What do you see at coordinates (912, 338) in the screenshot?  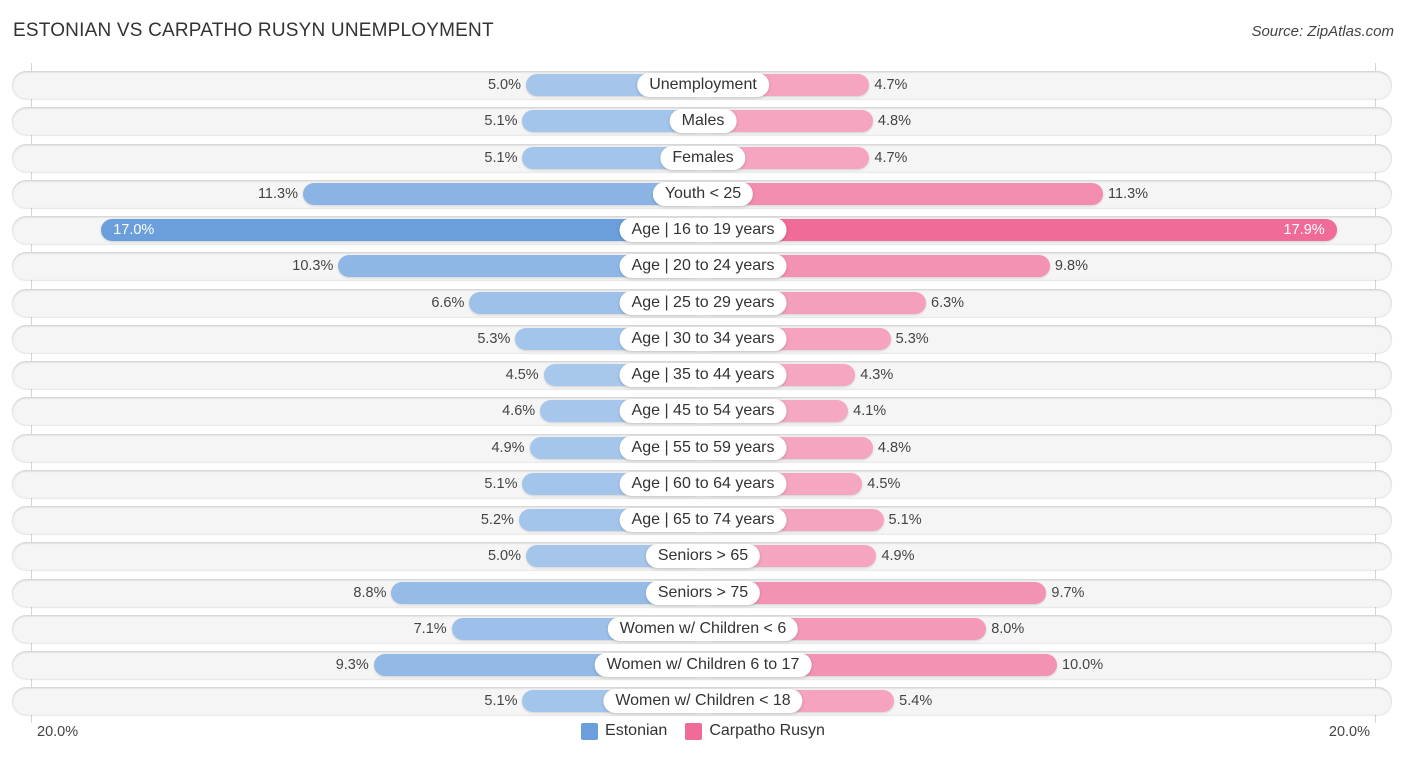 I see `value-label-carpatho-rusyn: 5.3%` at bounding box center [912, 338].